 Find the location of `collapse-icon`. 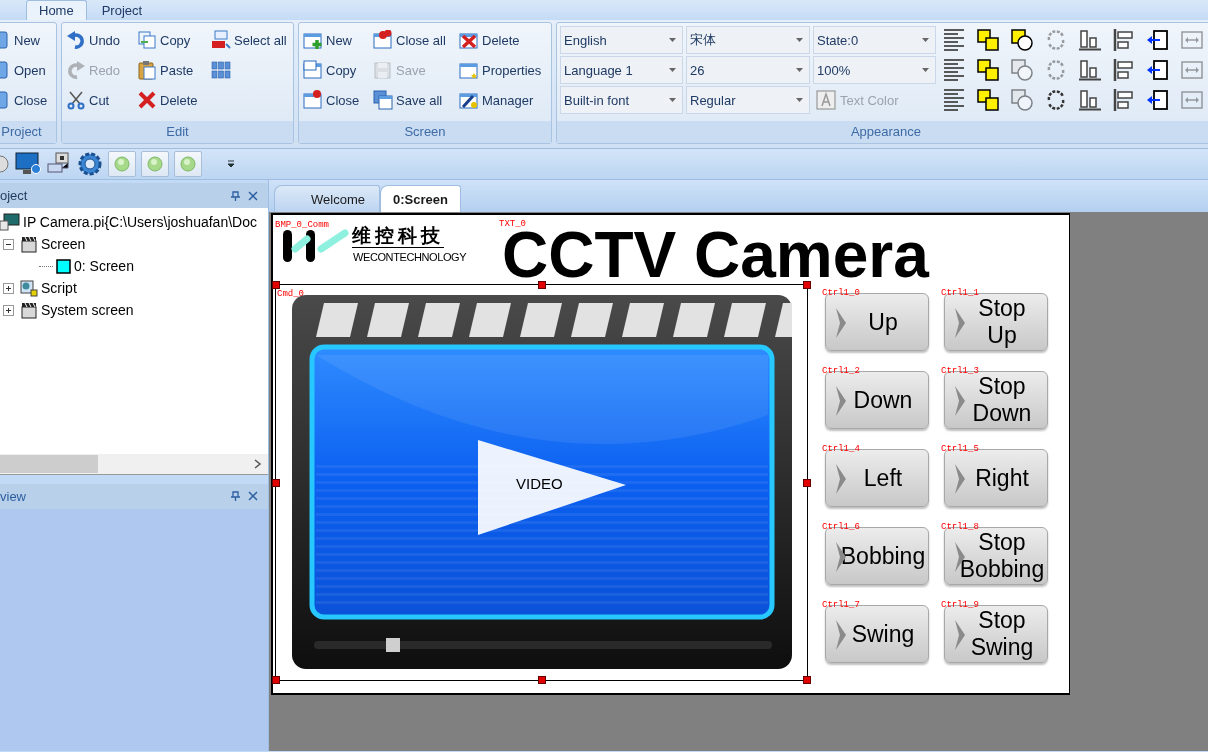

collapse-icon is located at coordinates (8, 244).